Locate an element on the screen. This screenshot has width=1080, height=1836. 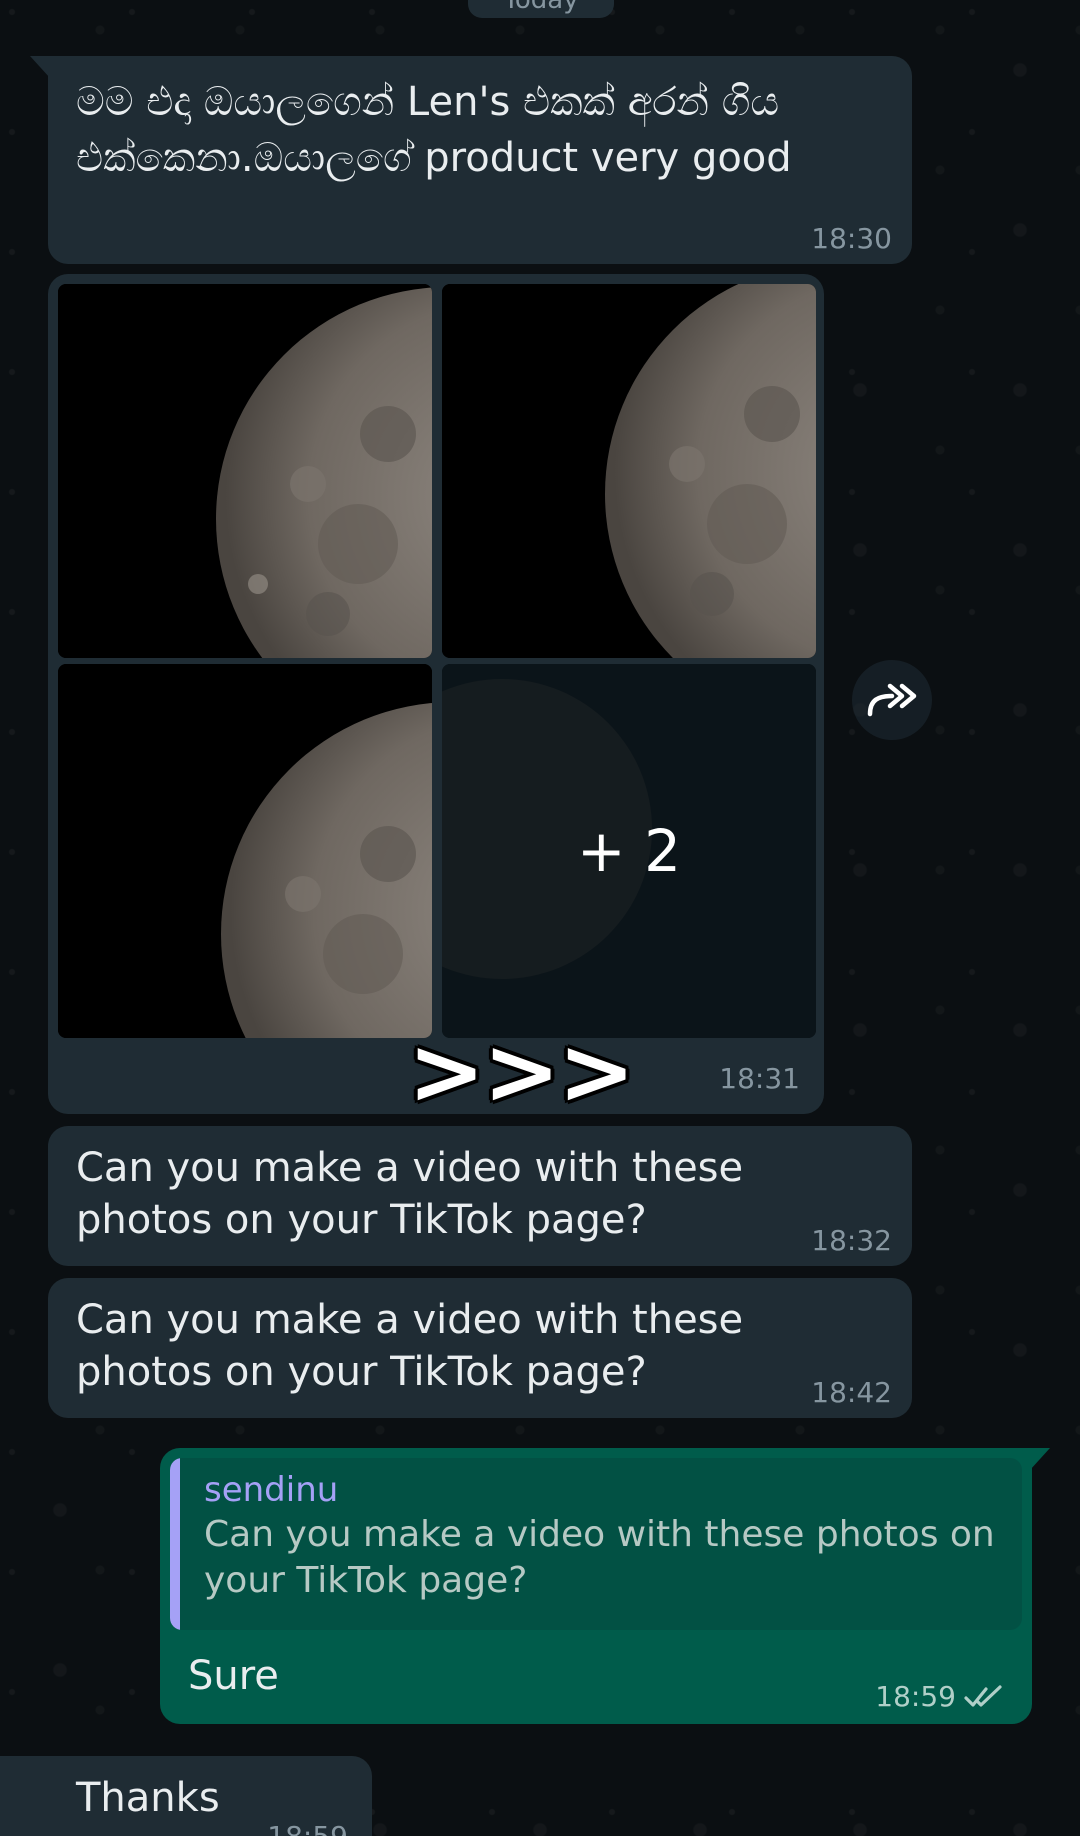
message-time: 18:30 is located at coordinates (851, 238).